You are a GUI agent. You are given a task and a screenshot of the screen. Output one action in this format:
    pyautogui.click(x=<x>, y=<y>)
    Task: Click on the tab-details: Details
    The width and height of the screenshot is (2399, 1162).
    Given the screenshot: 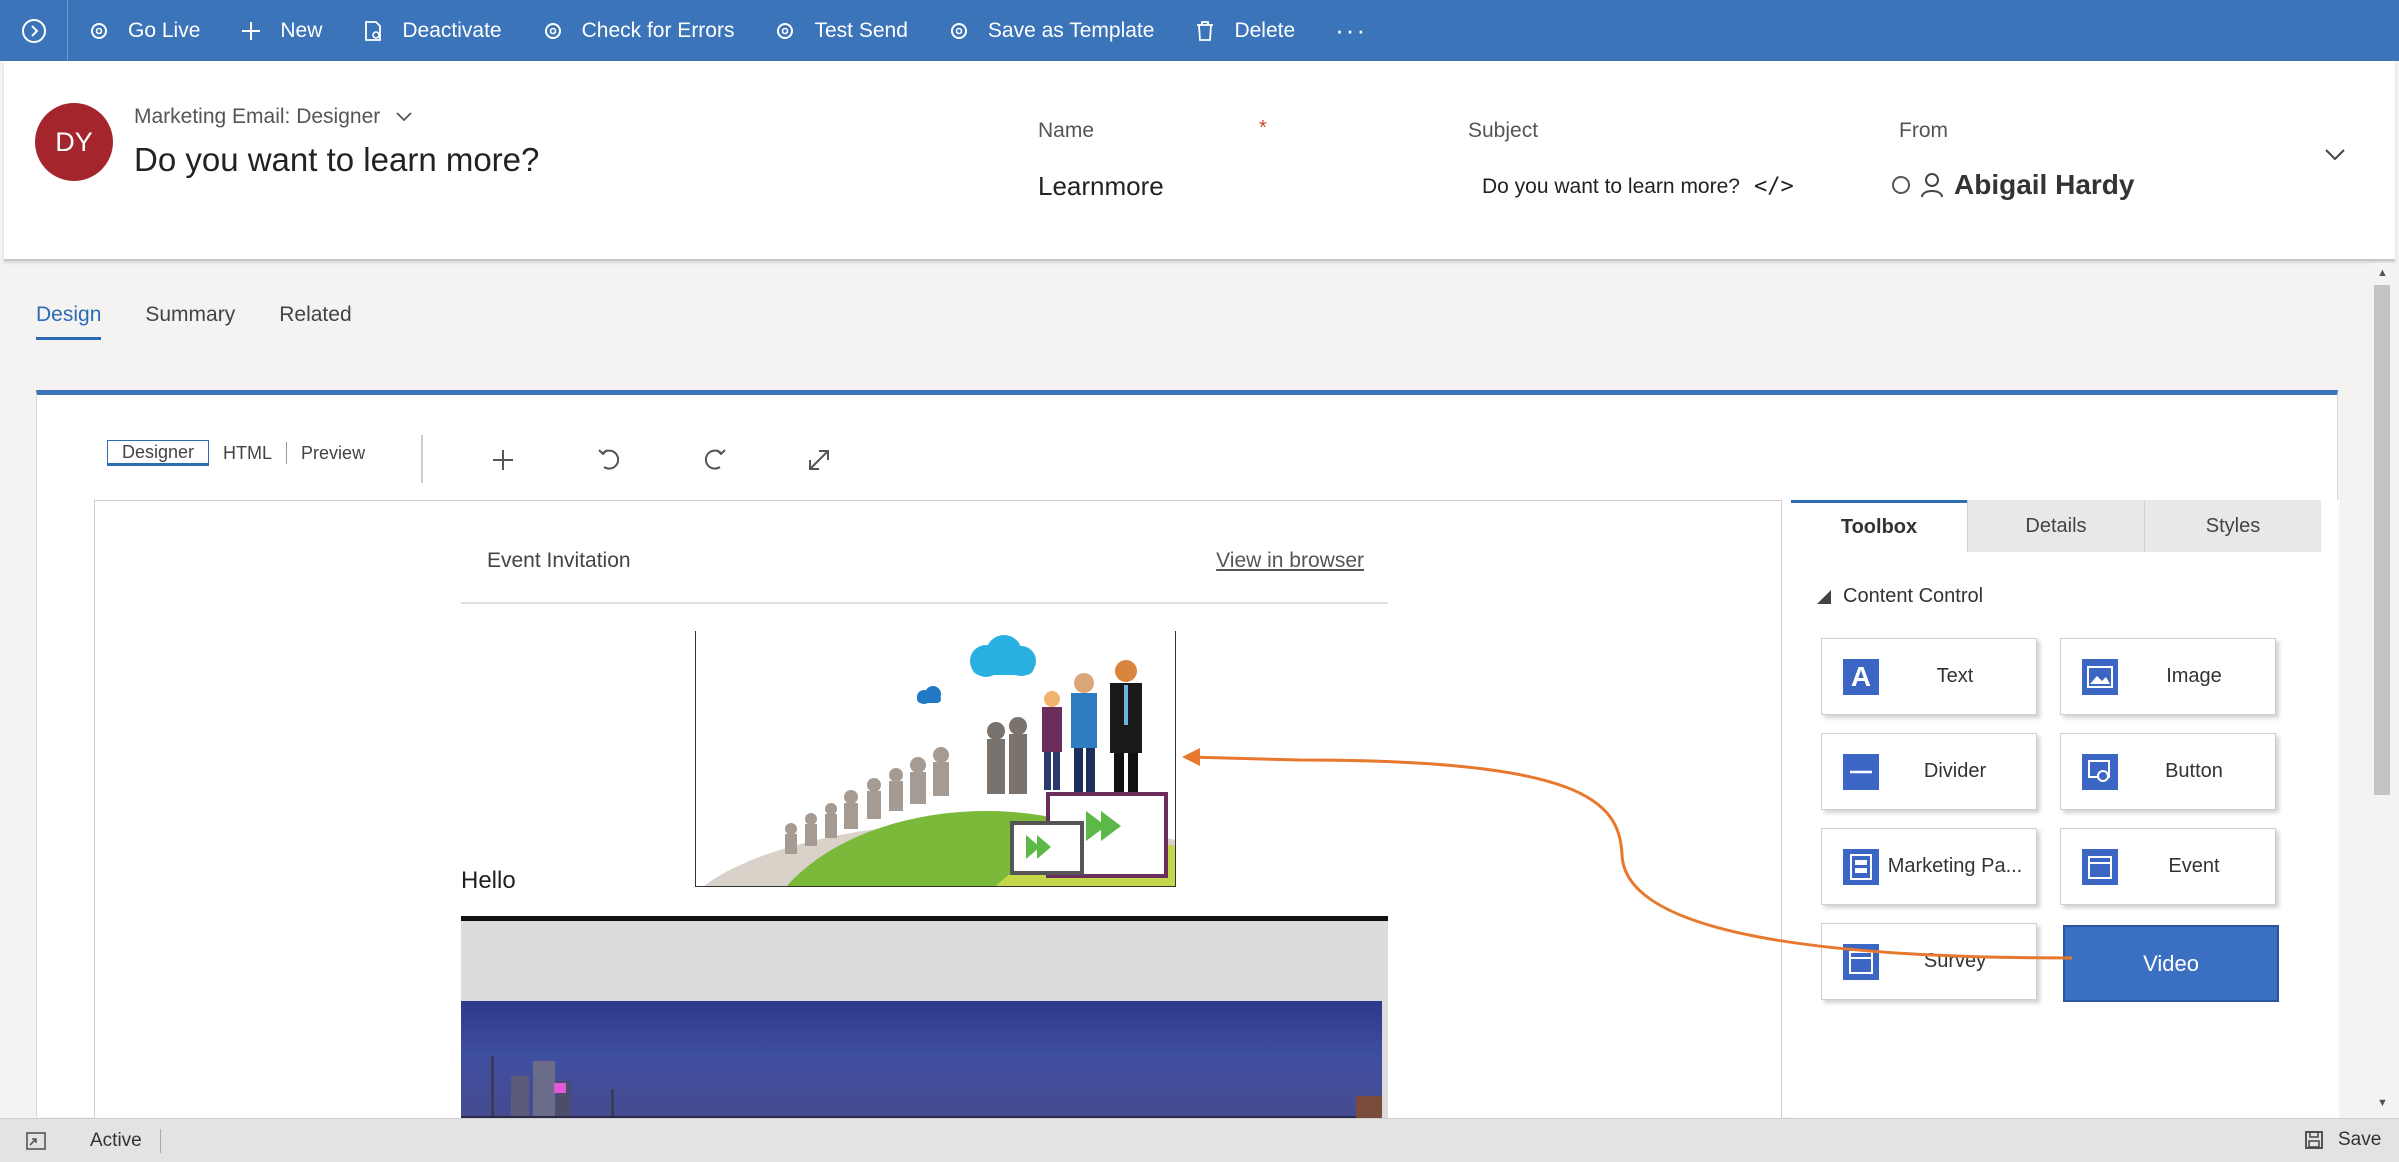 What is the action you would take?
    pyautogui.click(x=2055, y=526)
    